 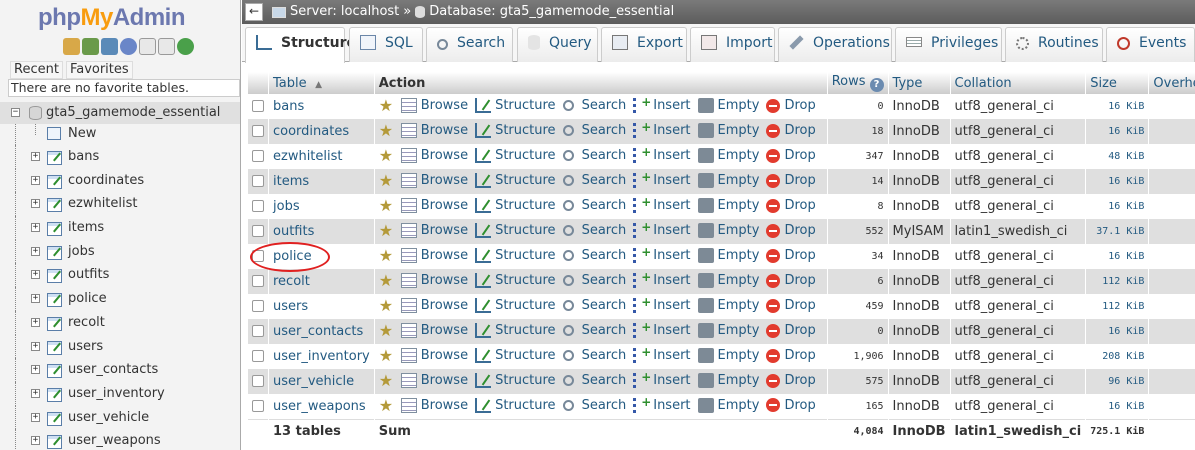 What do you see at coordinates (87, 298) in the screenshot?
I see `tree-table-label: police` at bounding box center [87, 298].